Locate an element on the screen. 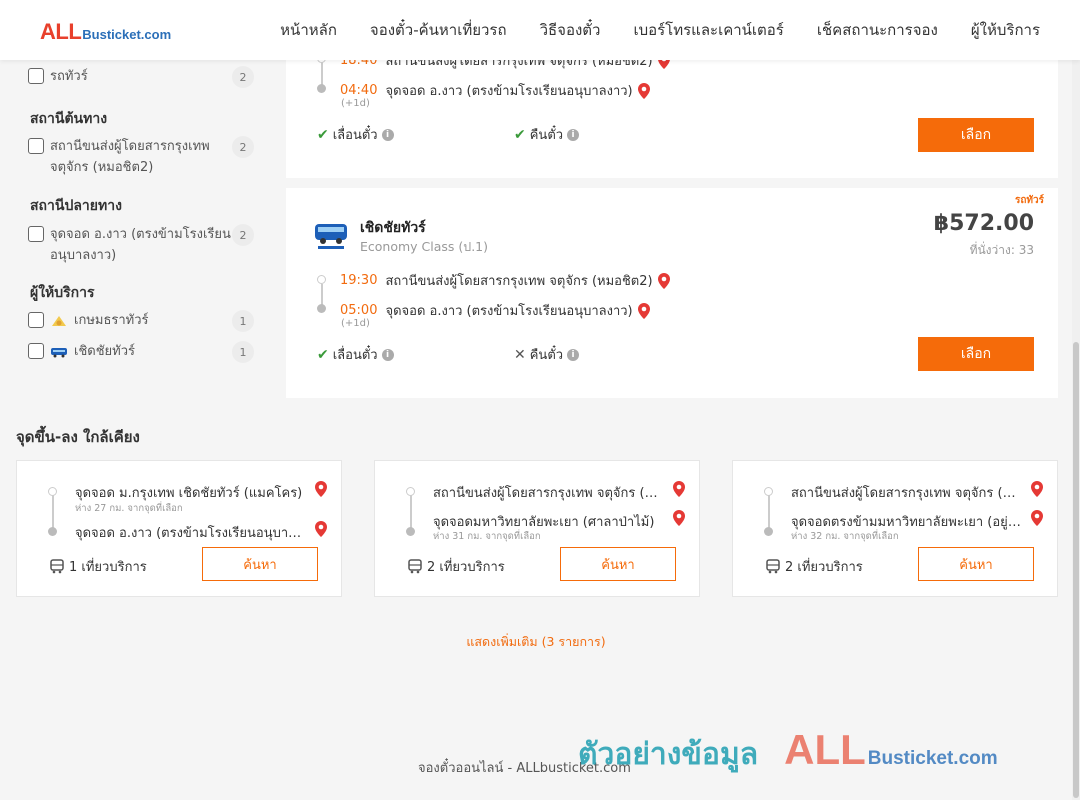  destination-section-title: สถานีปลายทาง is located at coordinates (76, 206).